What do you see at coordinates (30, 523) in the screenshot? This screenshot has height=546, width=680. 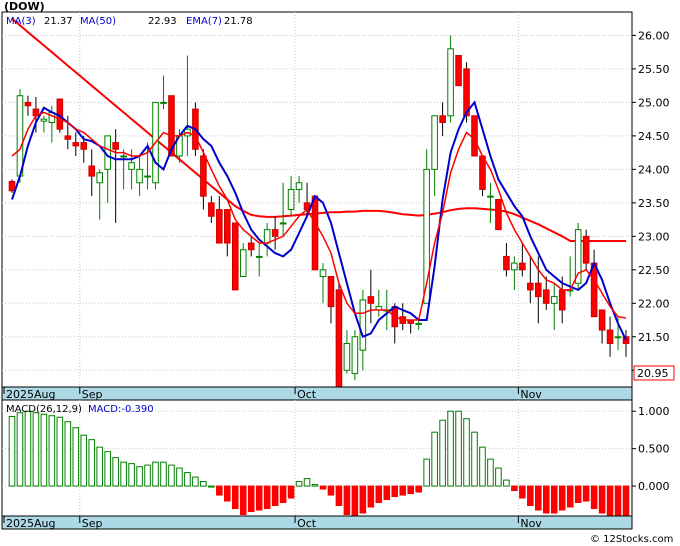 I see `x-tick-label: 2025Aug` at bounding box center [30, 523].